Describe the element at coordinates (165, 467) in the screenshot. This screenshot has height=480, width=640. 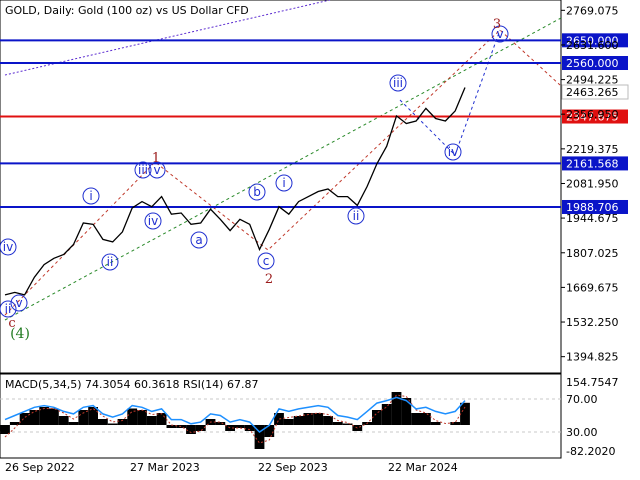
I see `x-tick-label-1: 27 Mar 2023` at that location.